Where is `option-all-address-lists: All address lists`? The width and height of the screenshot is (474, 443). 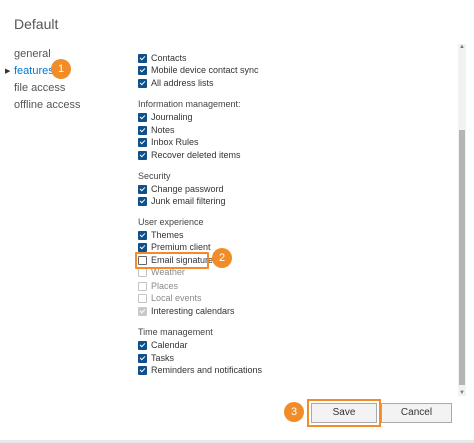
option-all-address-lists: All address lists is located at coordinates (176, 83).